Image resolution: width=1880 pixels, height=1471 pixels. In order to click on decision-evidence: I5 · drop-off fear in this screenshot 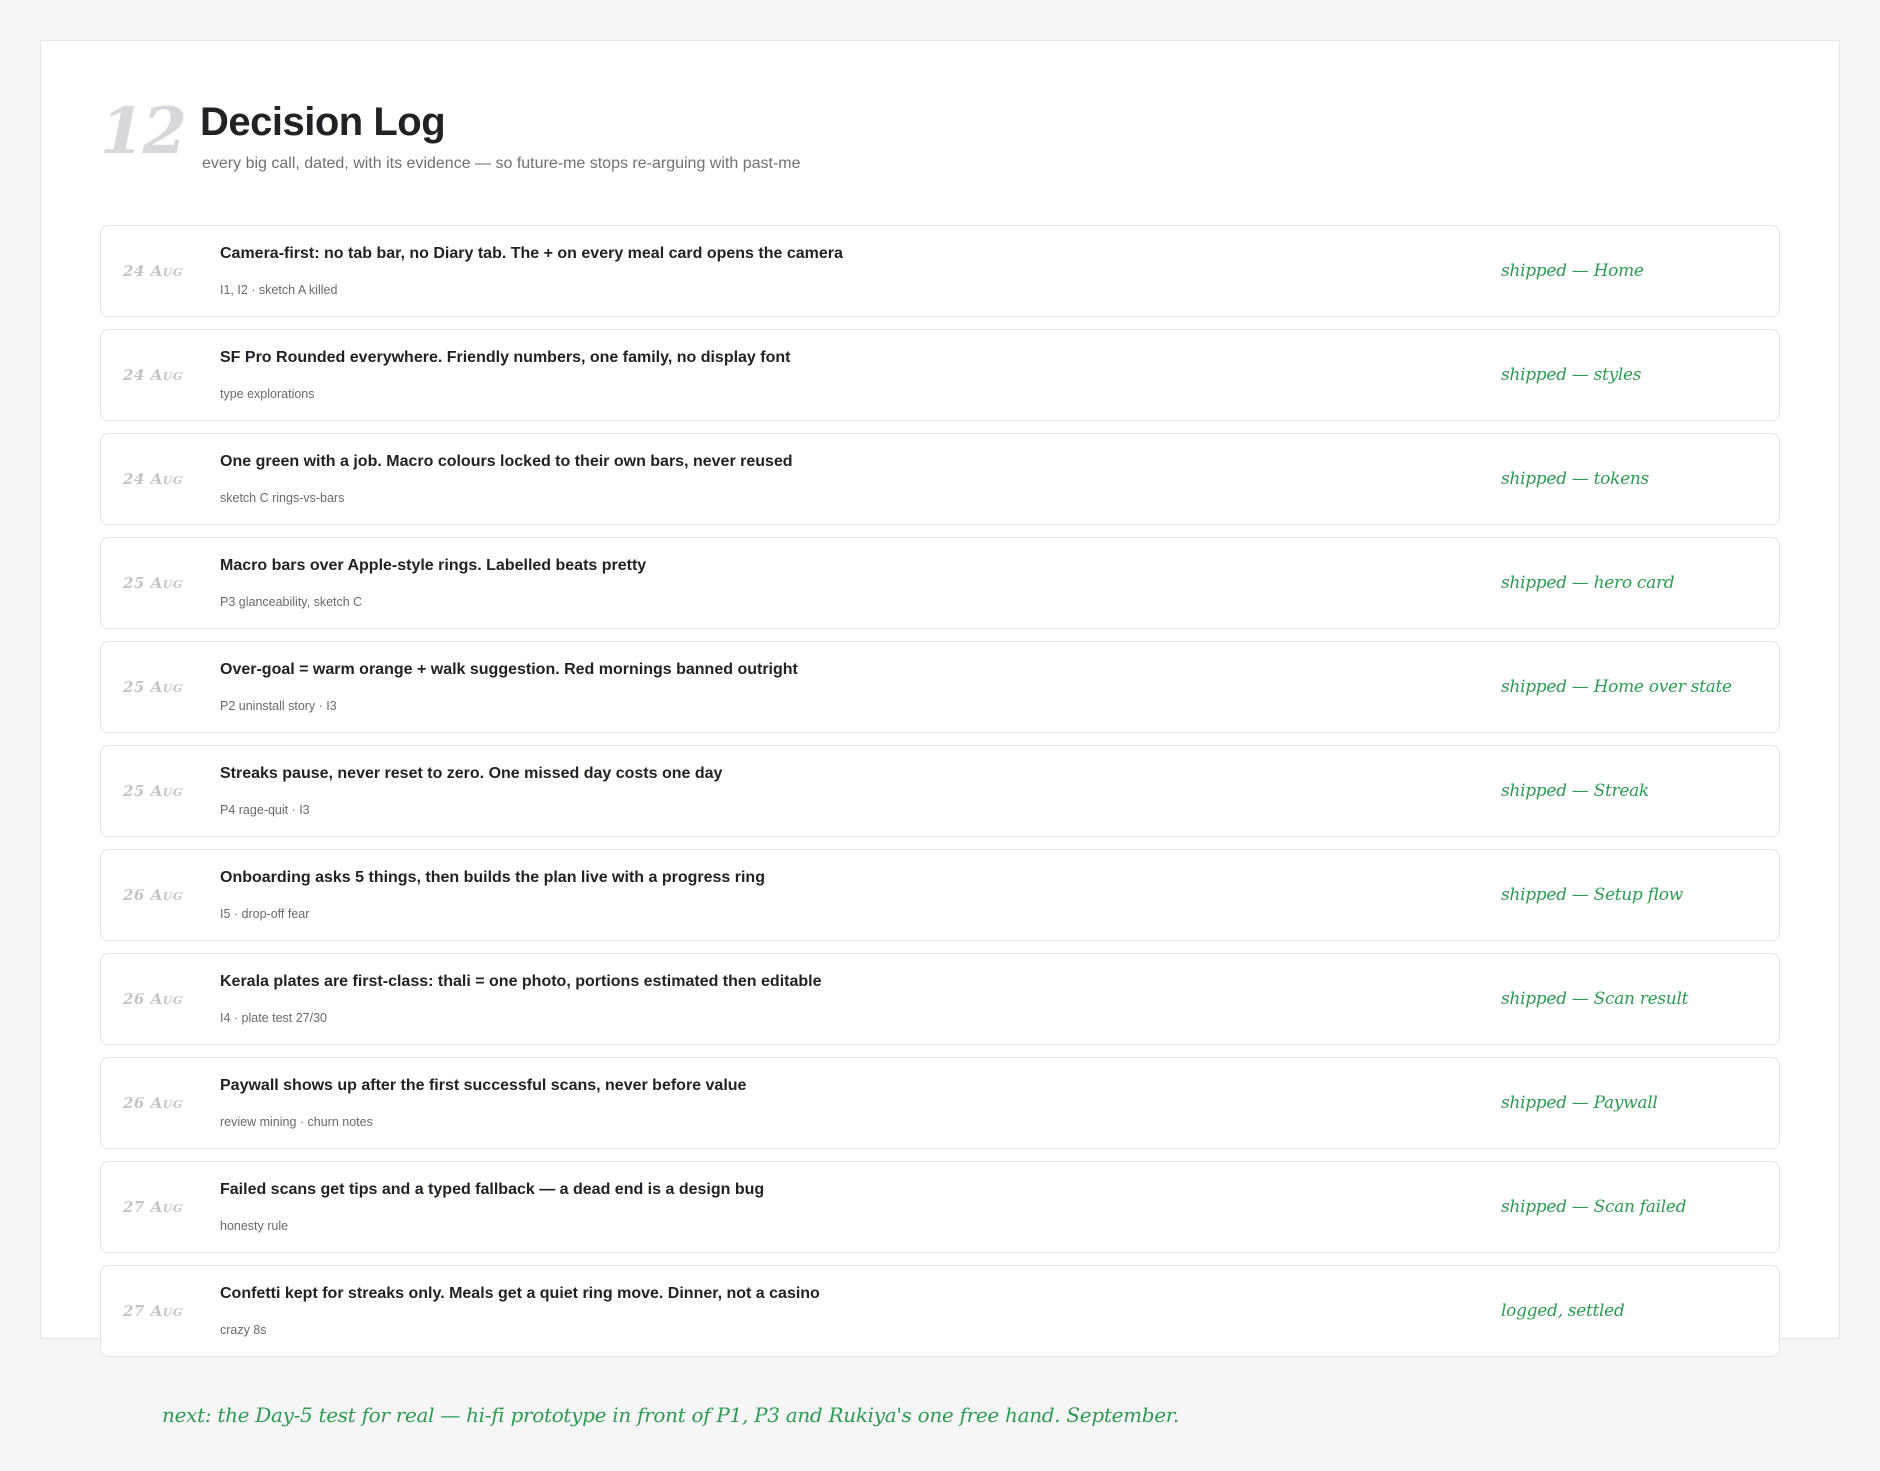, I will do `click(265, 914)`.